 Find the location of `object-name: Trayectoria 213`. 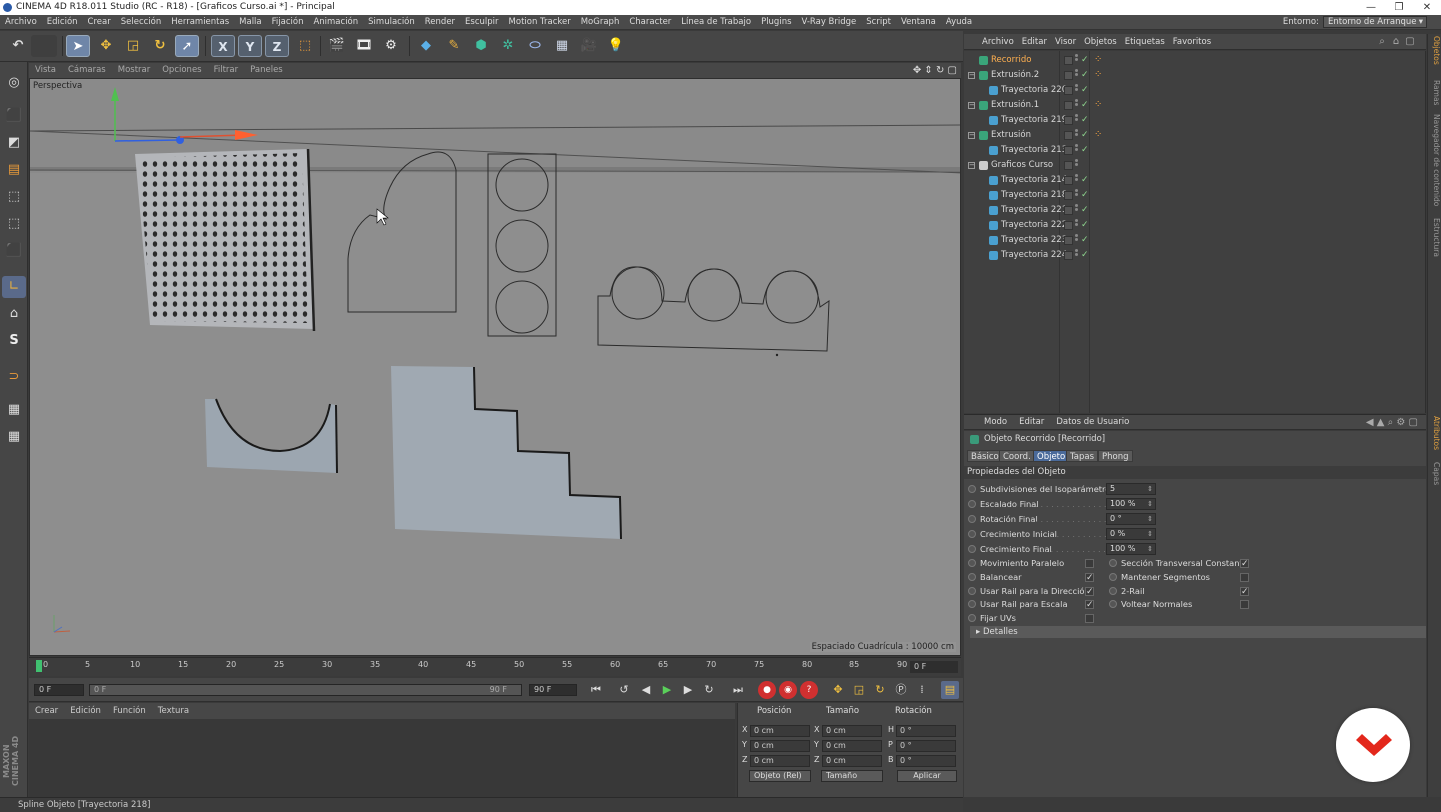

object-name: Trayectoria 213 is located at coordinates (1034, 150).